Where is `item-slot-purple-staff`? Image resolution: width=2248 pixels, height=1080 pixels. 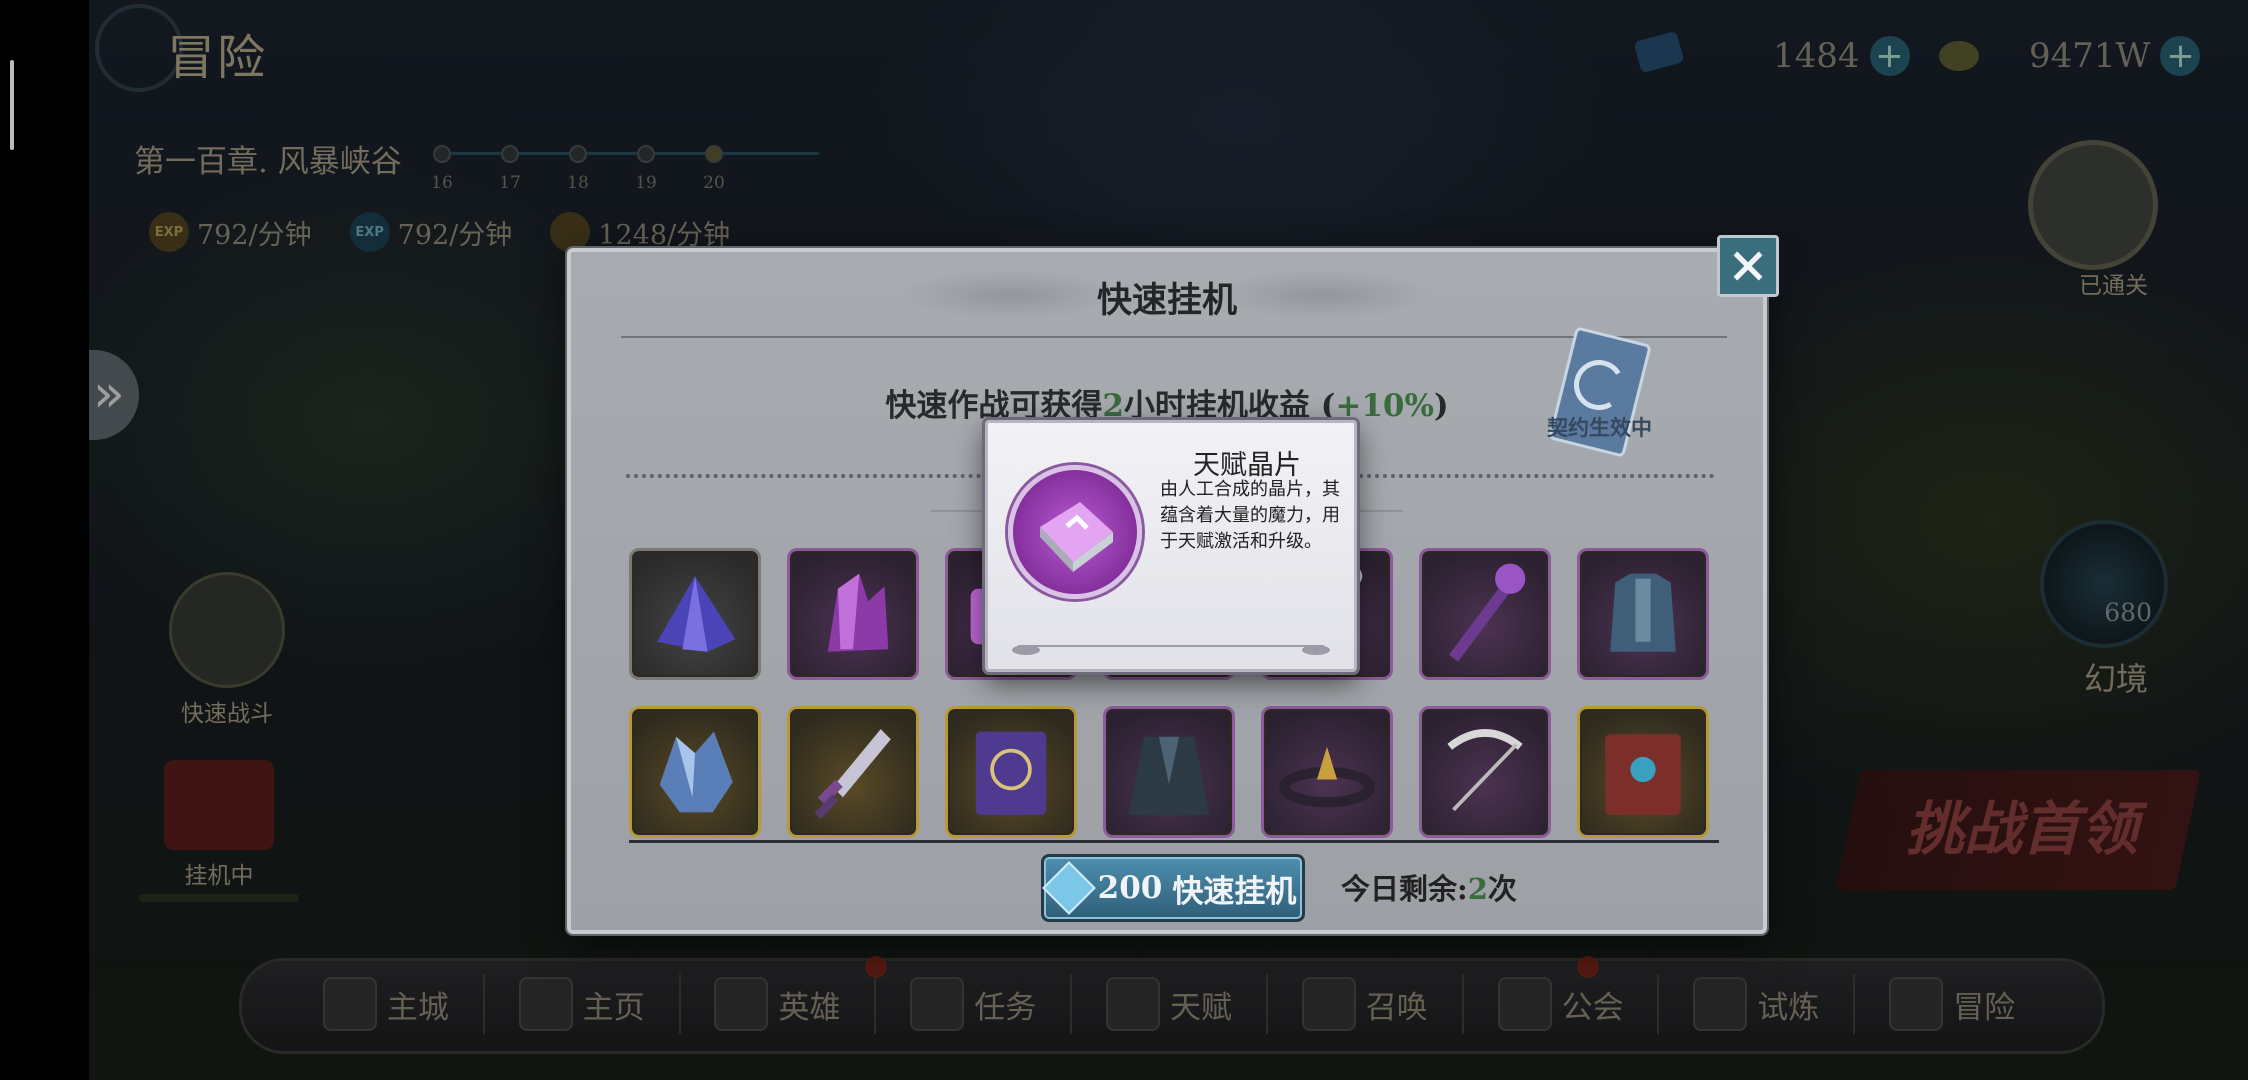 item-slot-purple-staff is located at coordinates (1485, 614).